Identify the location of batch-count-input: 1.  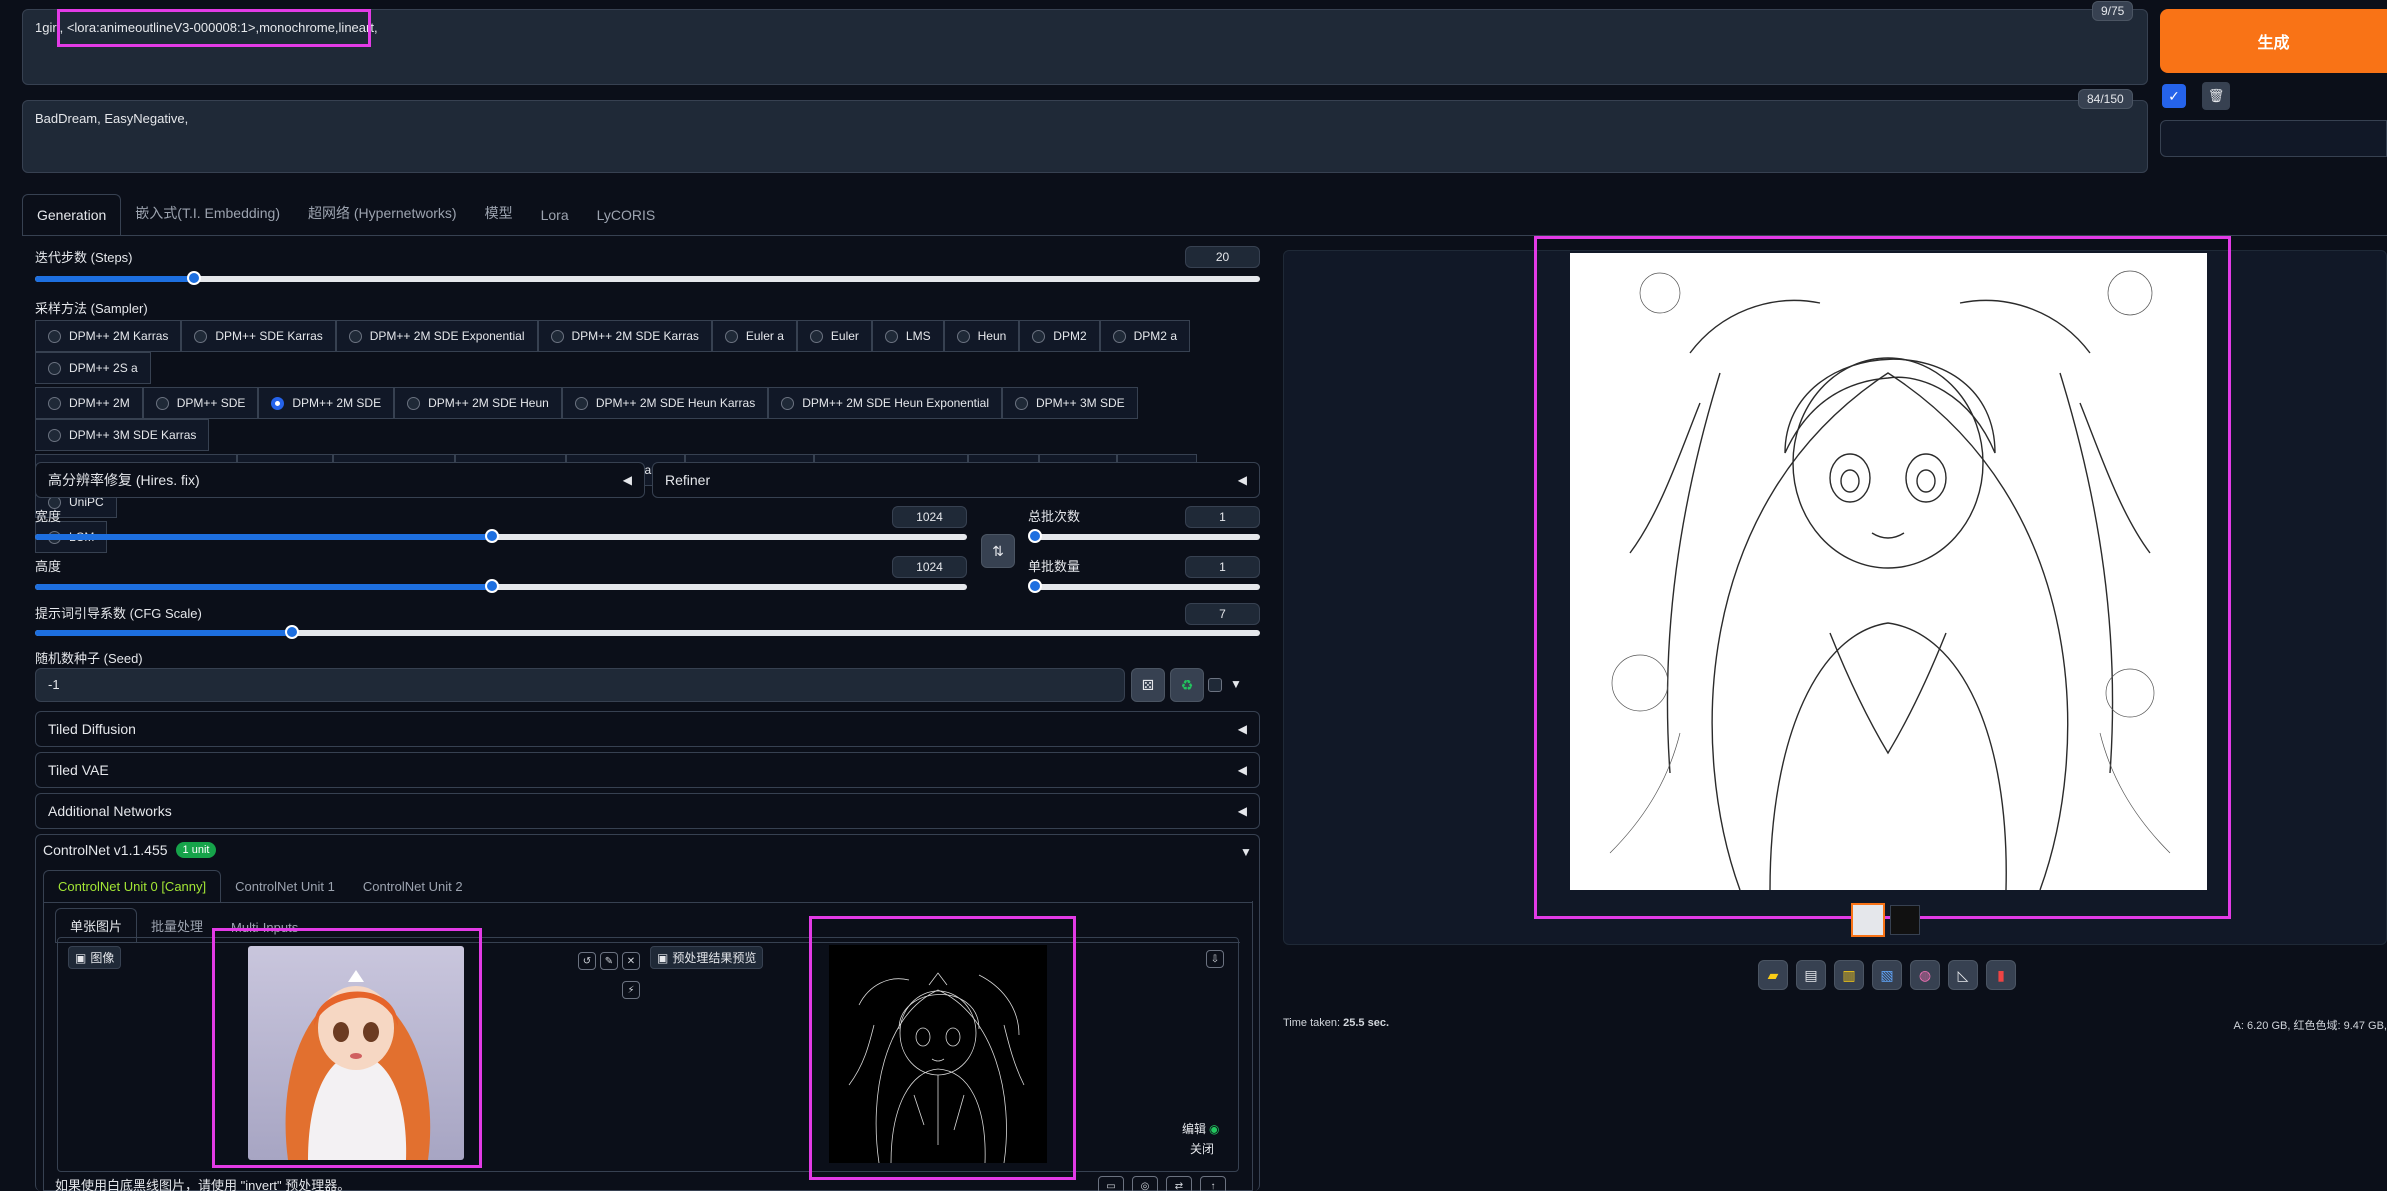
(1222, 517).